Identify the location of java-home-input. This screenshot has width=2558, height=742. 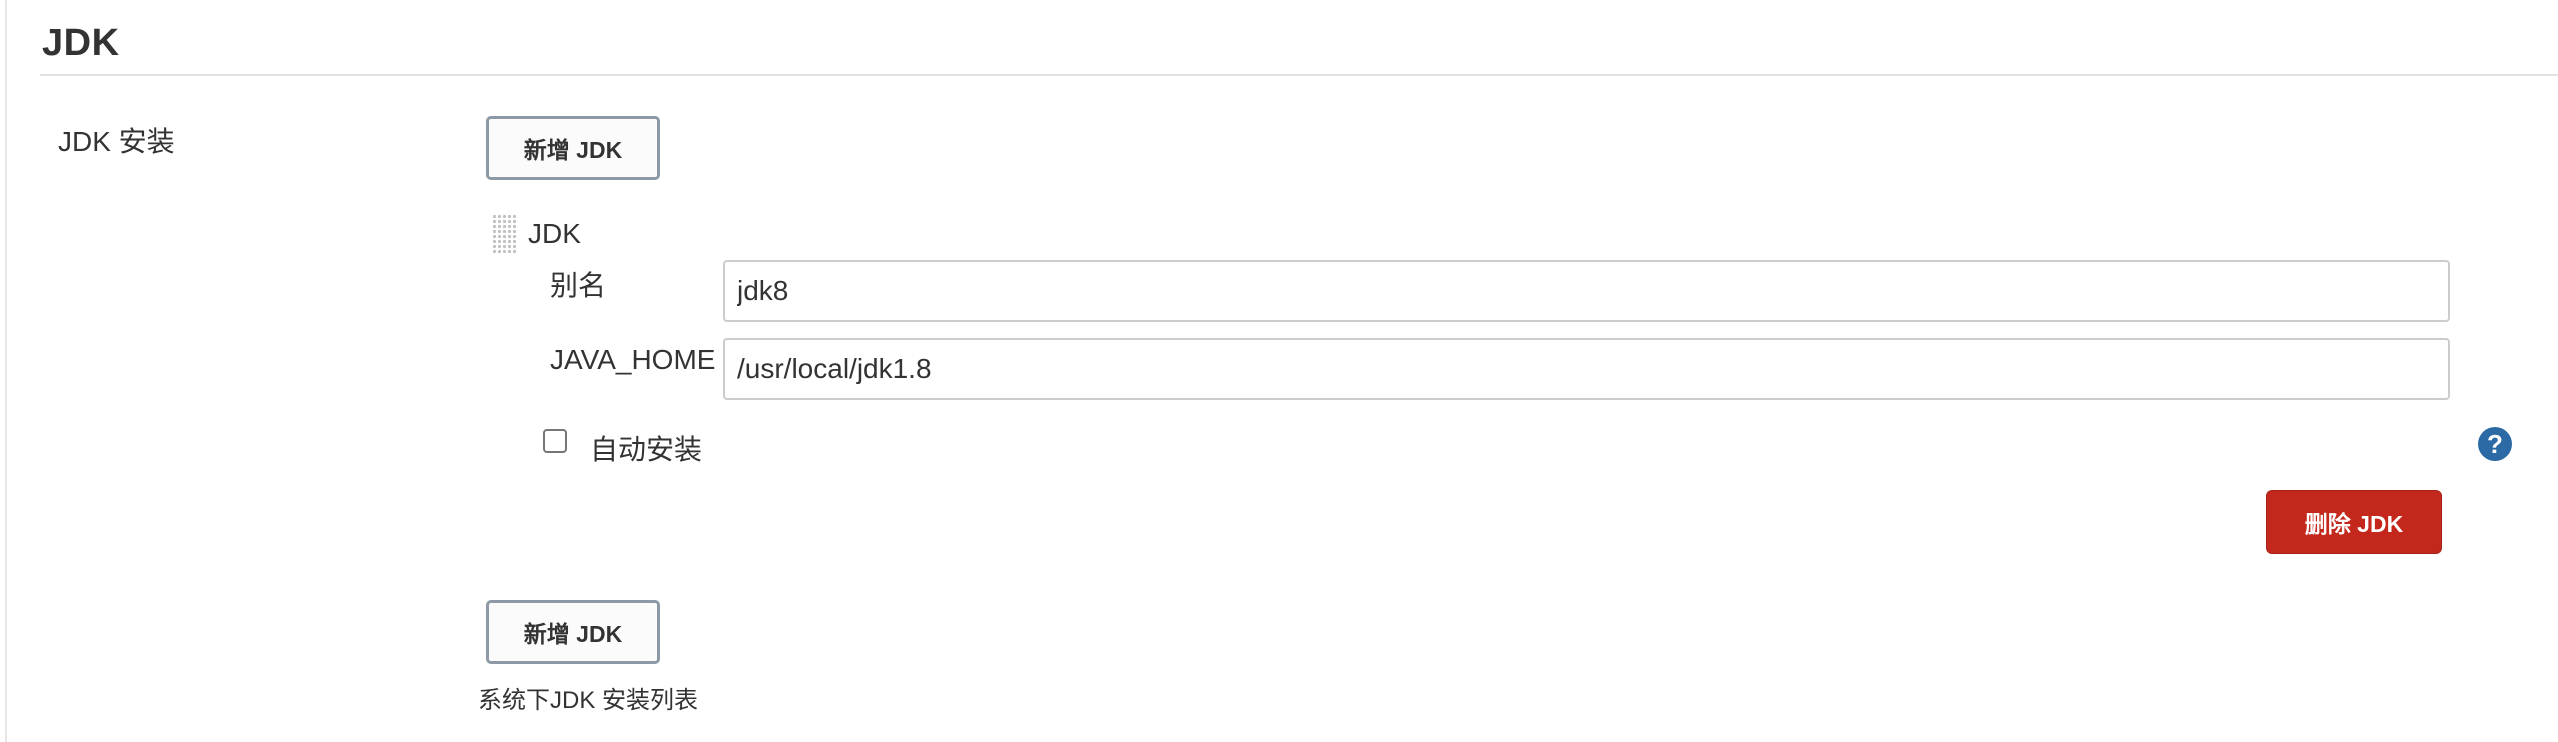
(1586, 369).